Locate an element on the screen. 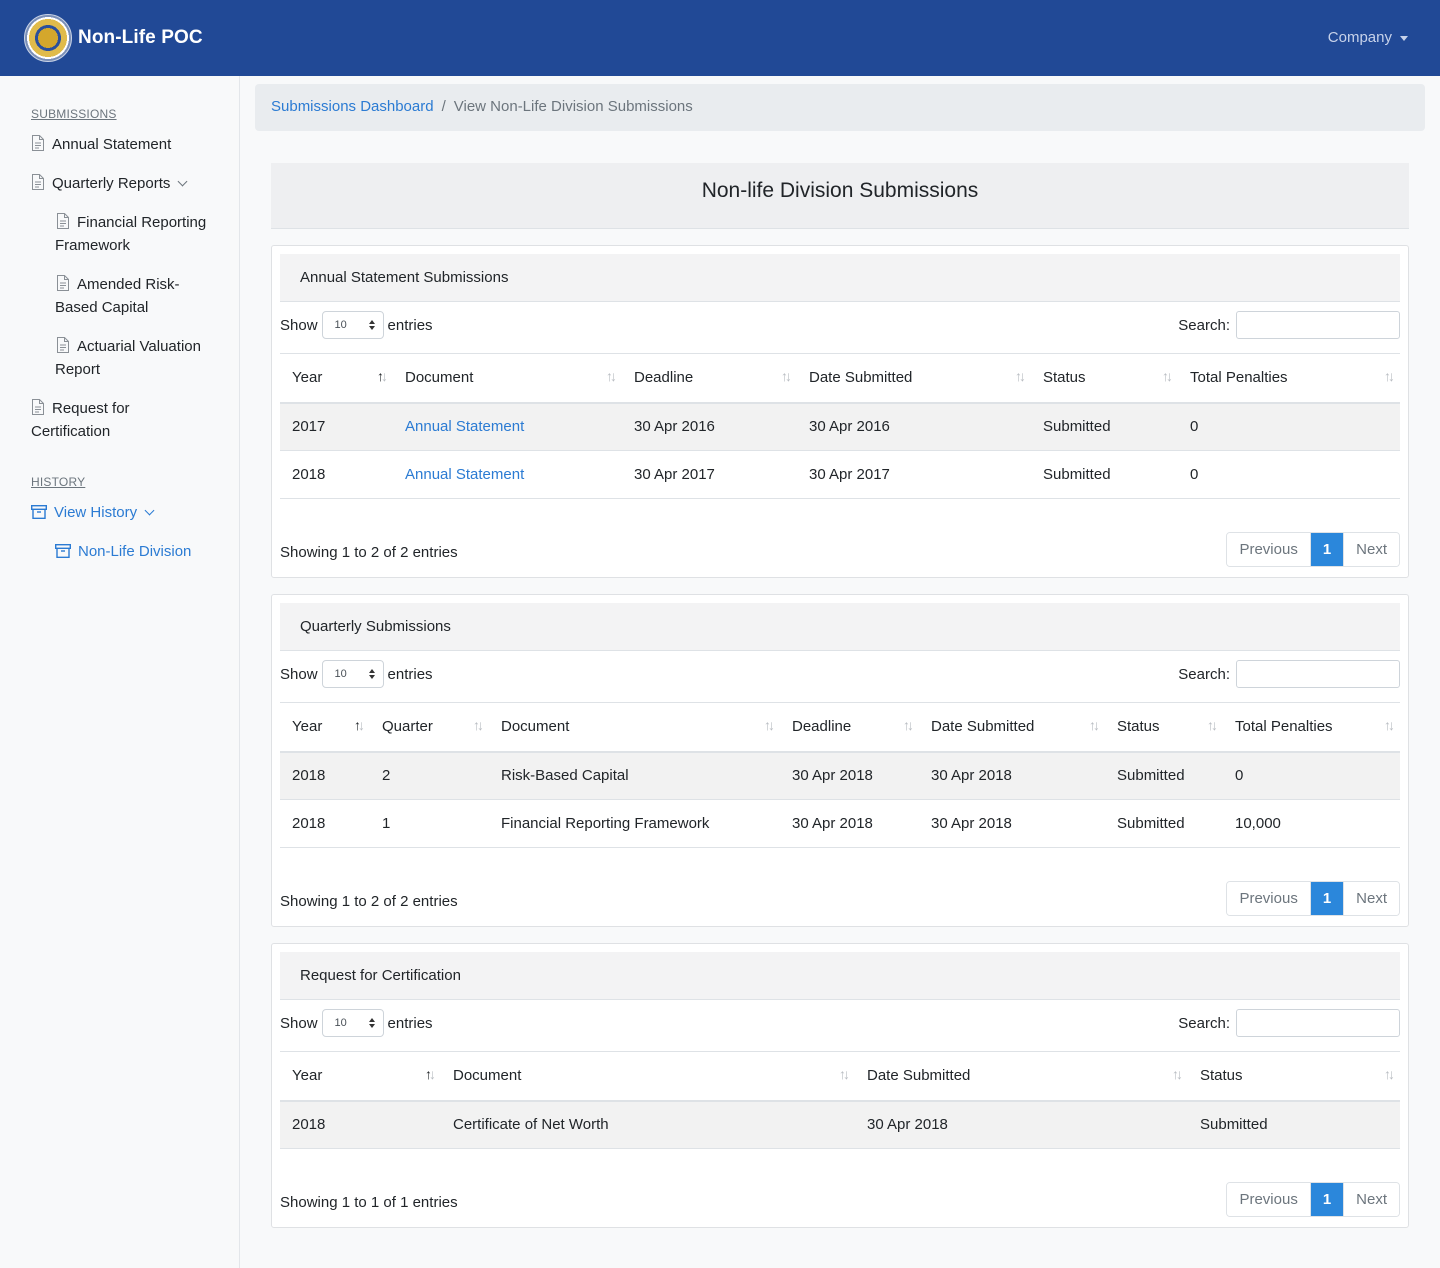  company-dropdown: Company is located at coordinates (1368, 37).